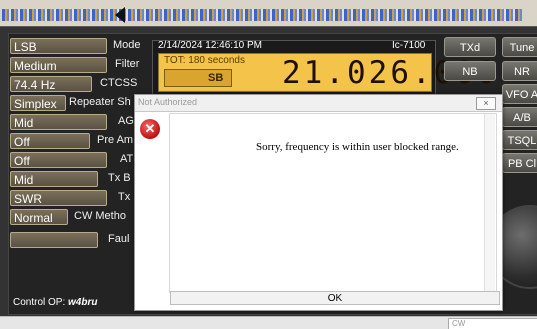 The image size is (537, 329). What do you see at coordinates (489, 202) in the screenshot?
I see `dialog-scrollbar` at bounding box center [489, 202].